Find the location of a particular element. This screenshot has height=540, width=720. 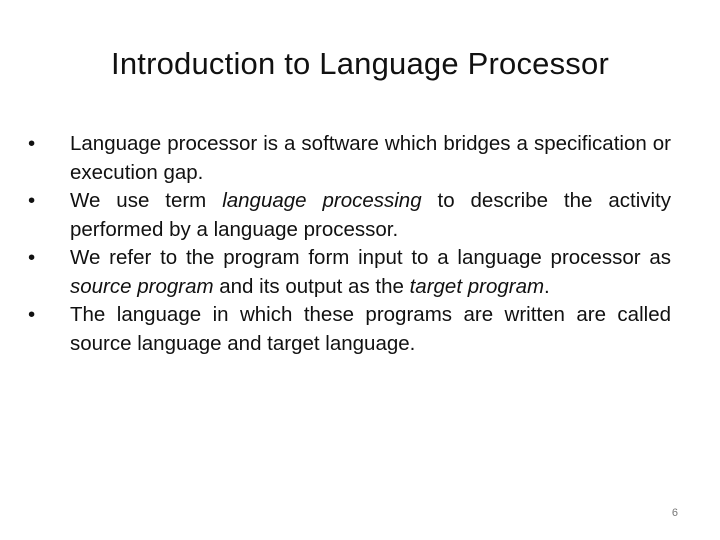

page-number: 6 is located at coordinates (674, 513).